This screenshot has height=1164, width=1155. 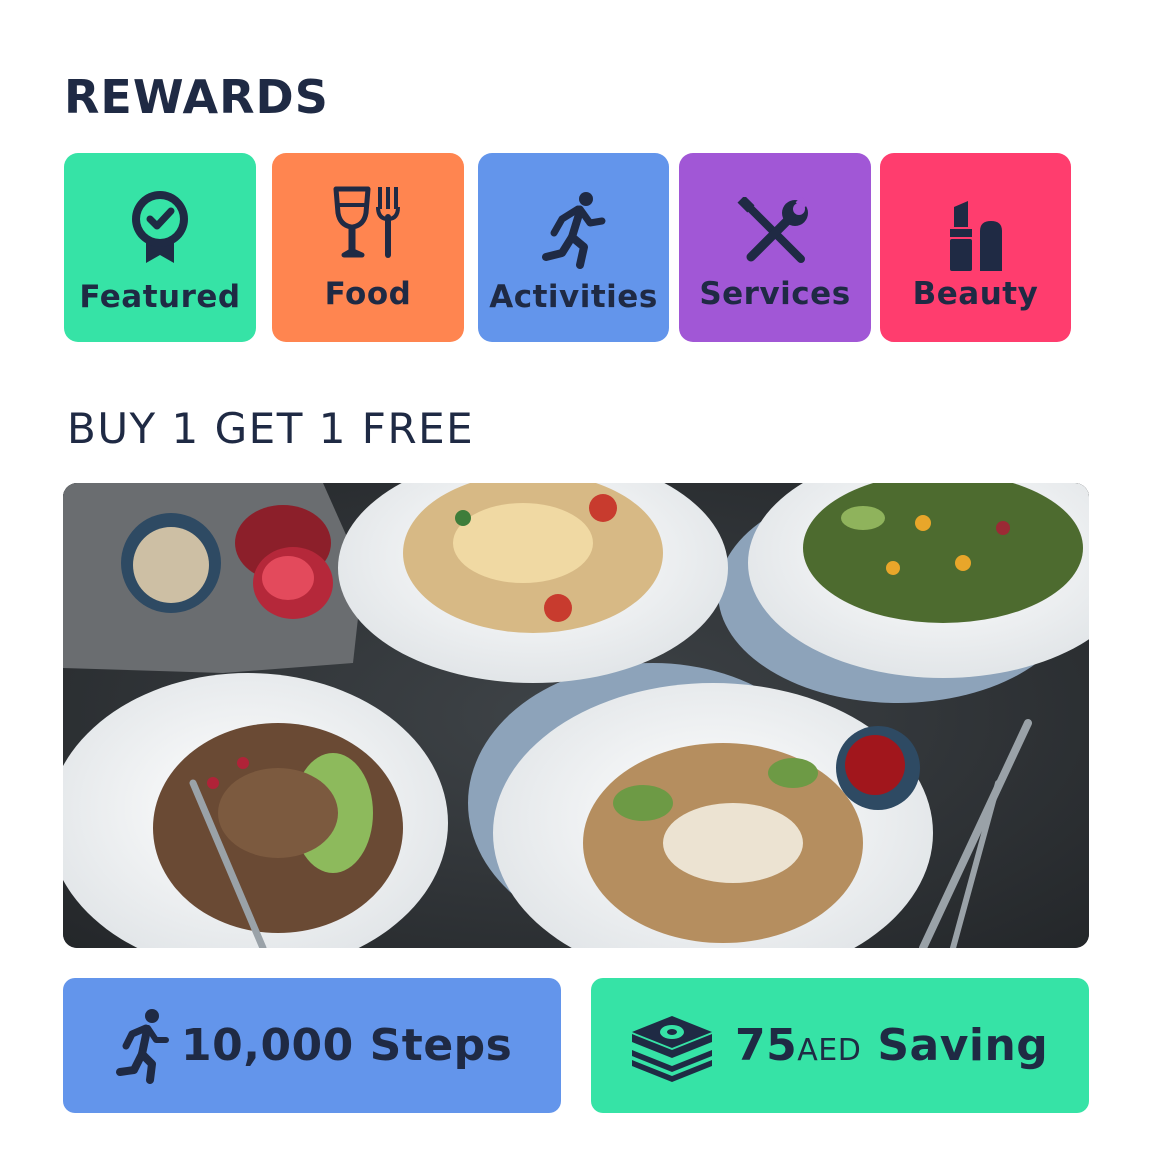 I want to click on category-beauty: Beauty, so click(x=975, y=247).